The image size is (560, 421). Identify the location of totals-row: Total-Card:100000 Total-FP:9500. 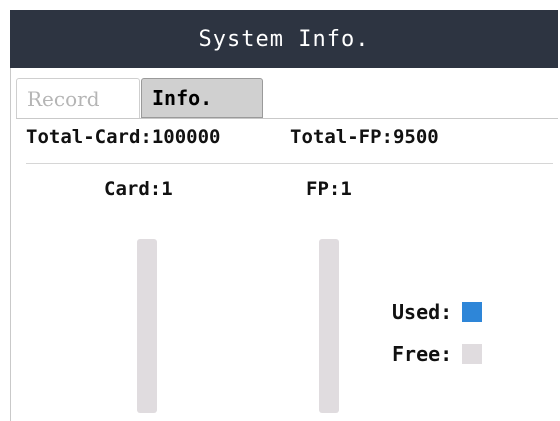
(286, 140).